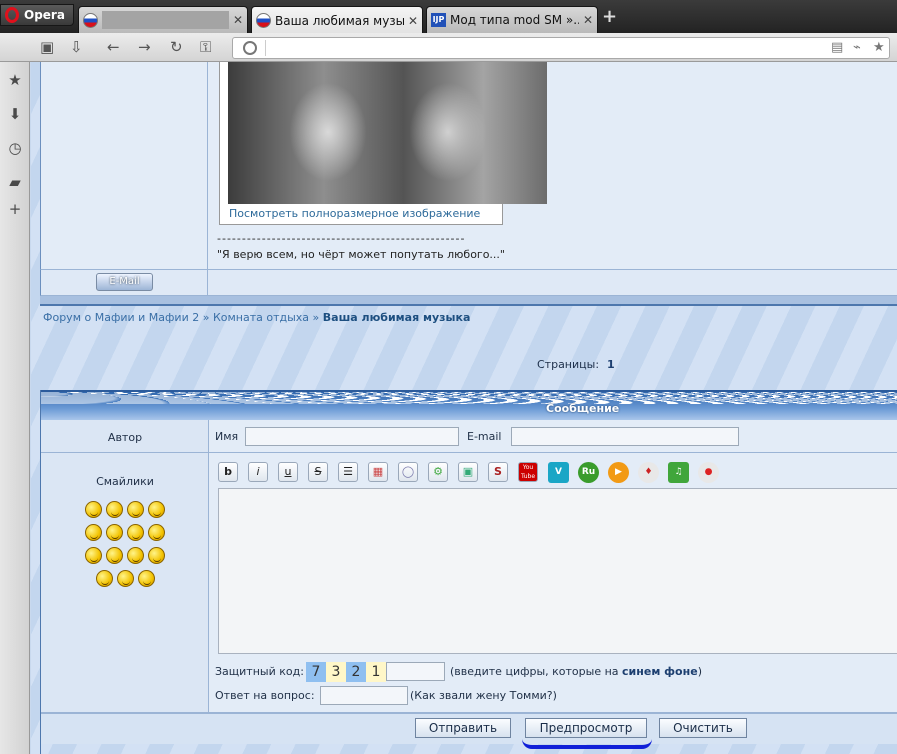 This screenshot has height=754, width=897. Describe the element at coordinates (125, 437) in the screenshot. I see `author-label: Автор` at that location.